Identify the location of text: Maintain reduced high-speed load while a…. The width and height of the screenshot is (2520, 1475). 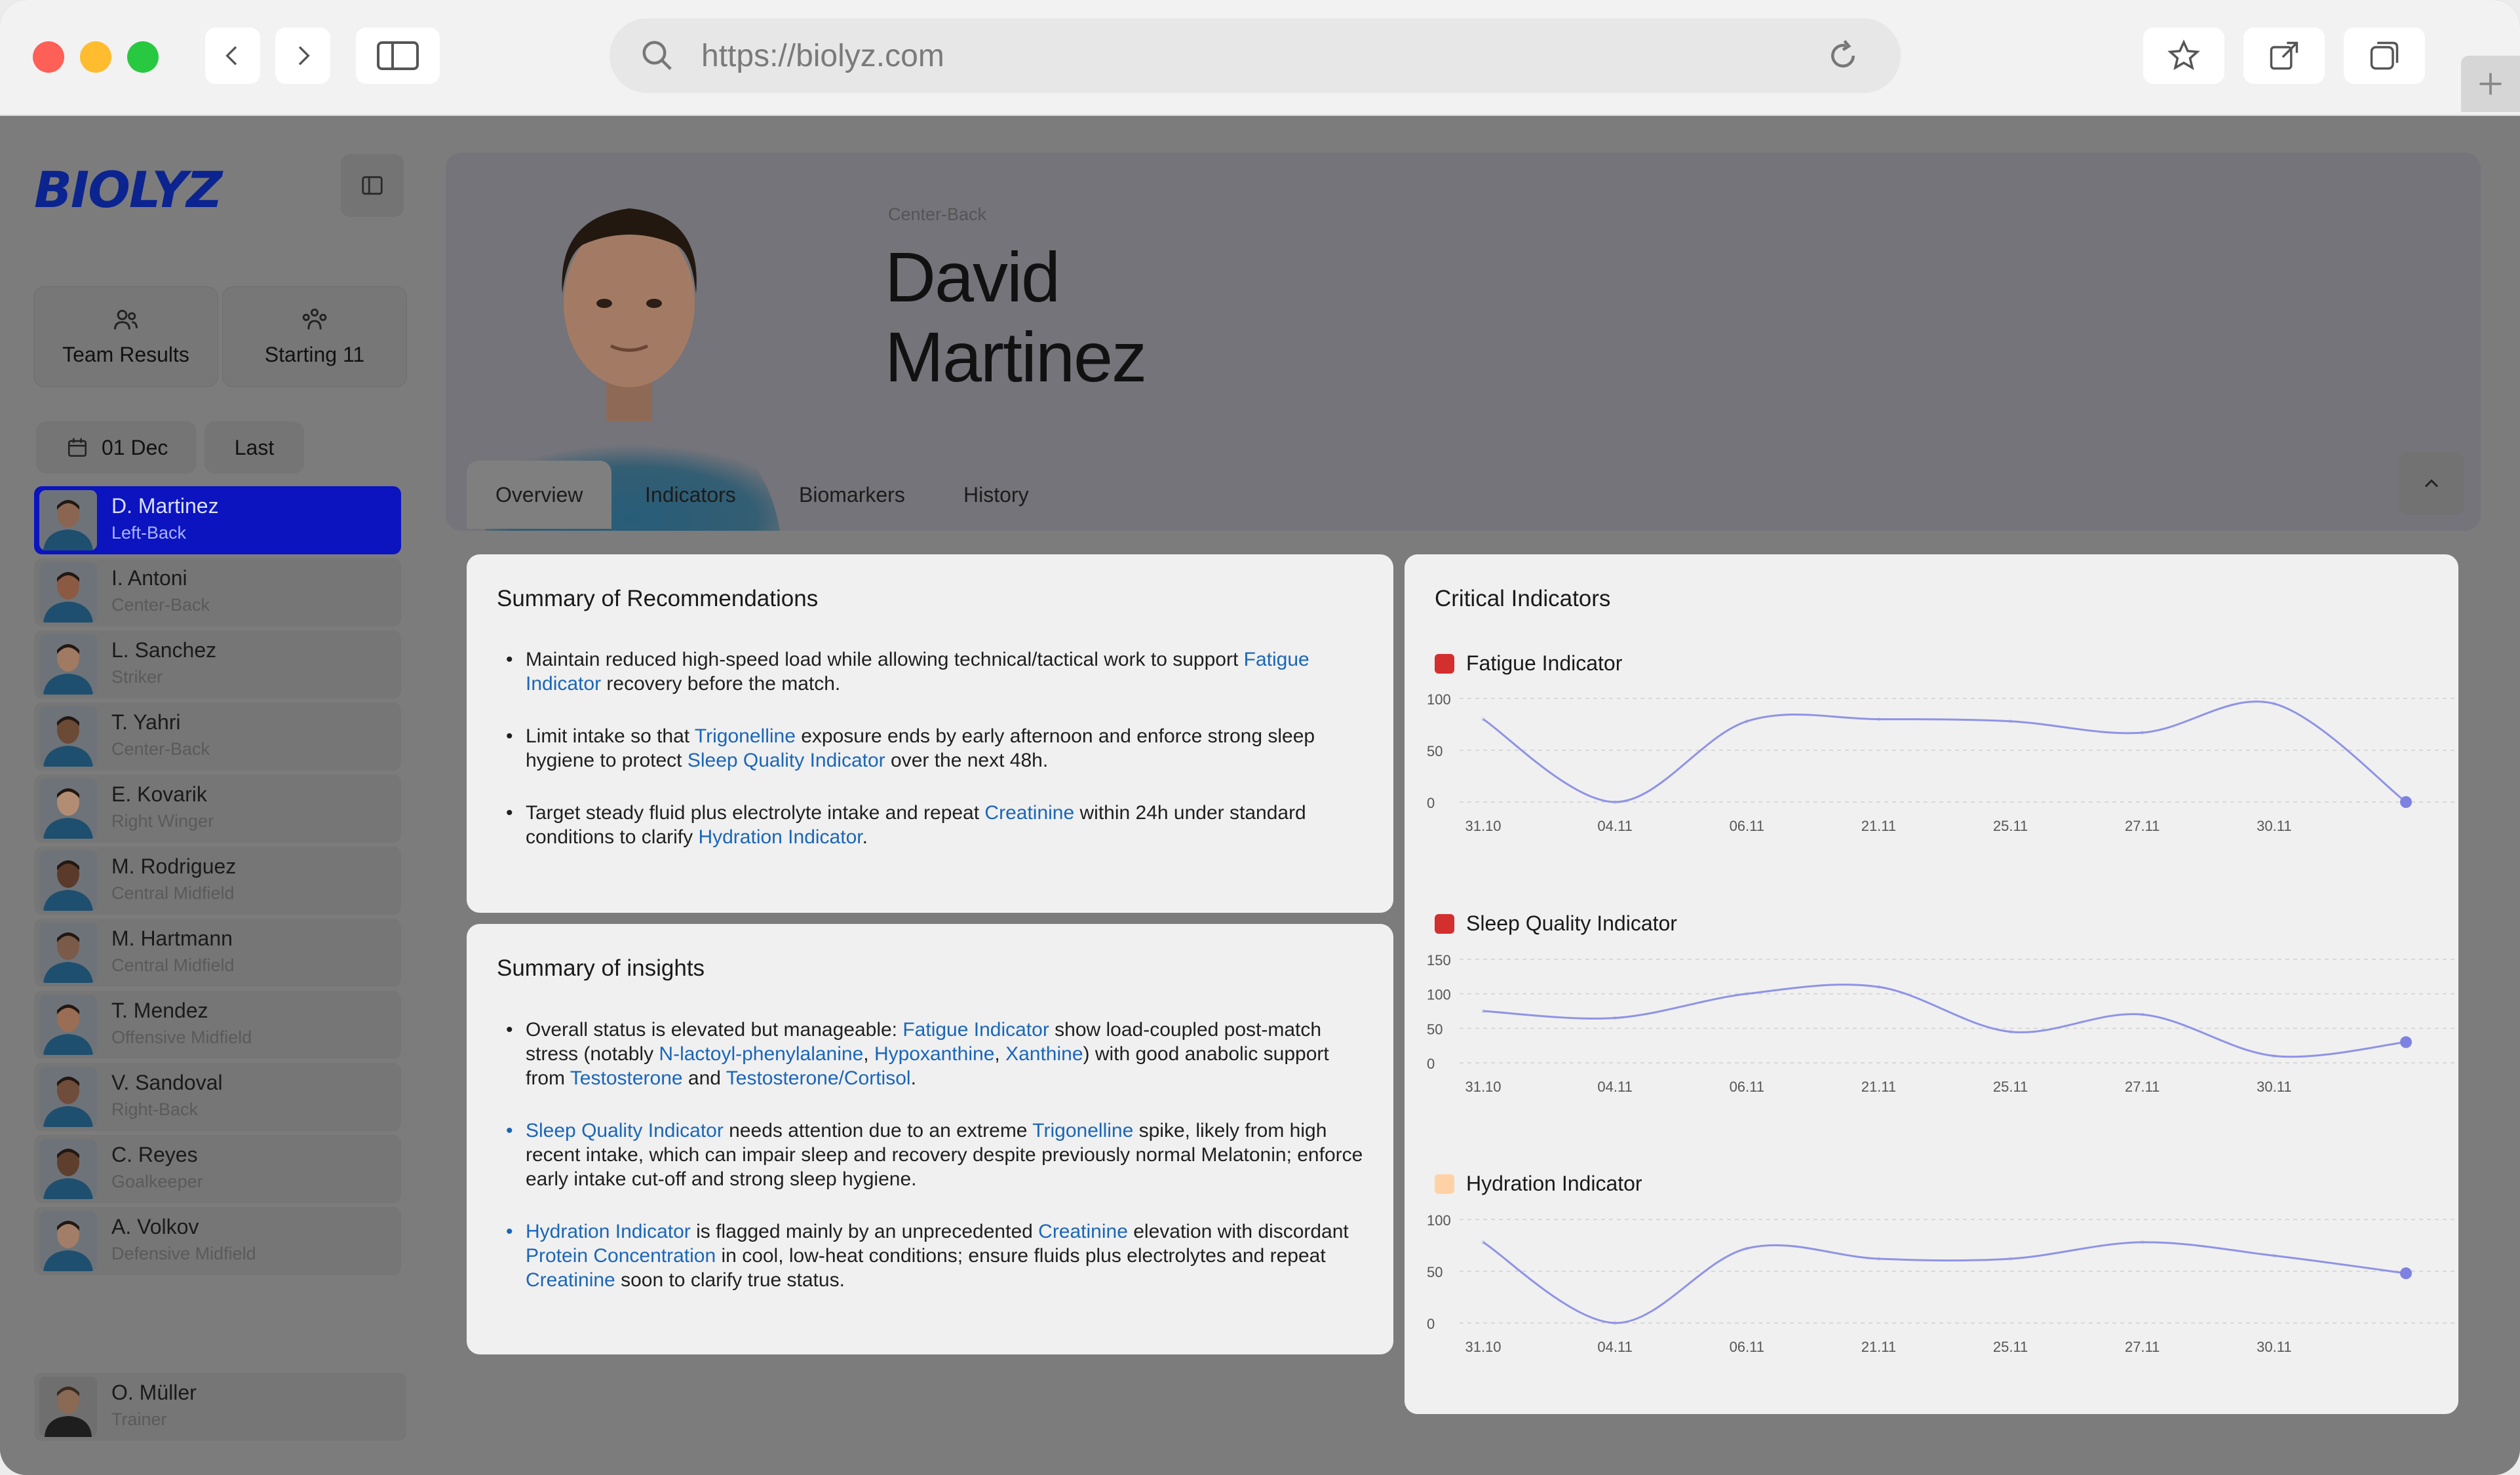
(885, 659).